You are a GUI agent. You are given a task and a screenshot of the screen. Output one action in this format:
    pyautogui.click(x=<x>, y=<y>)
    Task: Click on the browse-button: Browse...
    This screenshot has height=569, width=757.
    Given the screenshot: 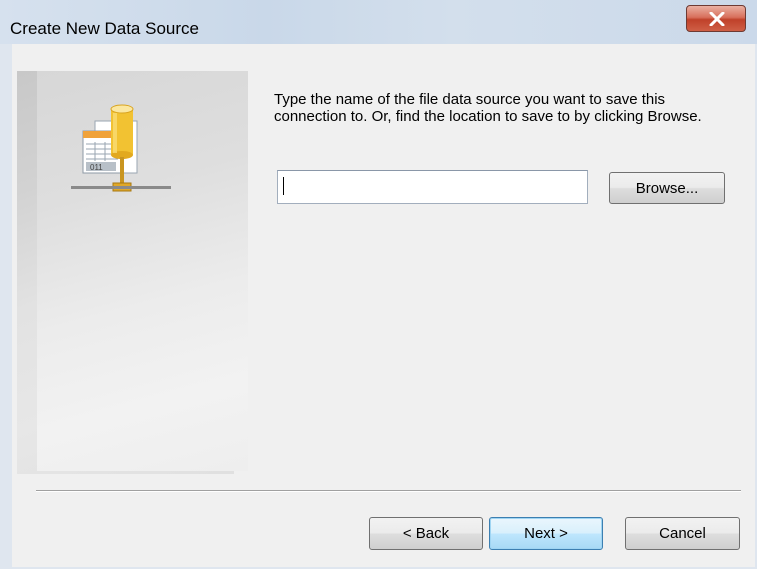 What is the action you would take?
    pyautogui.click(x=667, y=188)
    